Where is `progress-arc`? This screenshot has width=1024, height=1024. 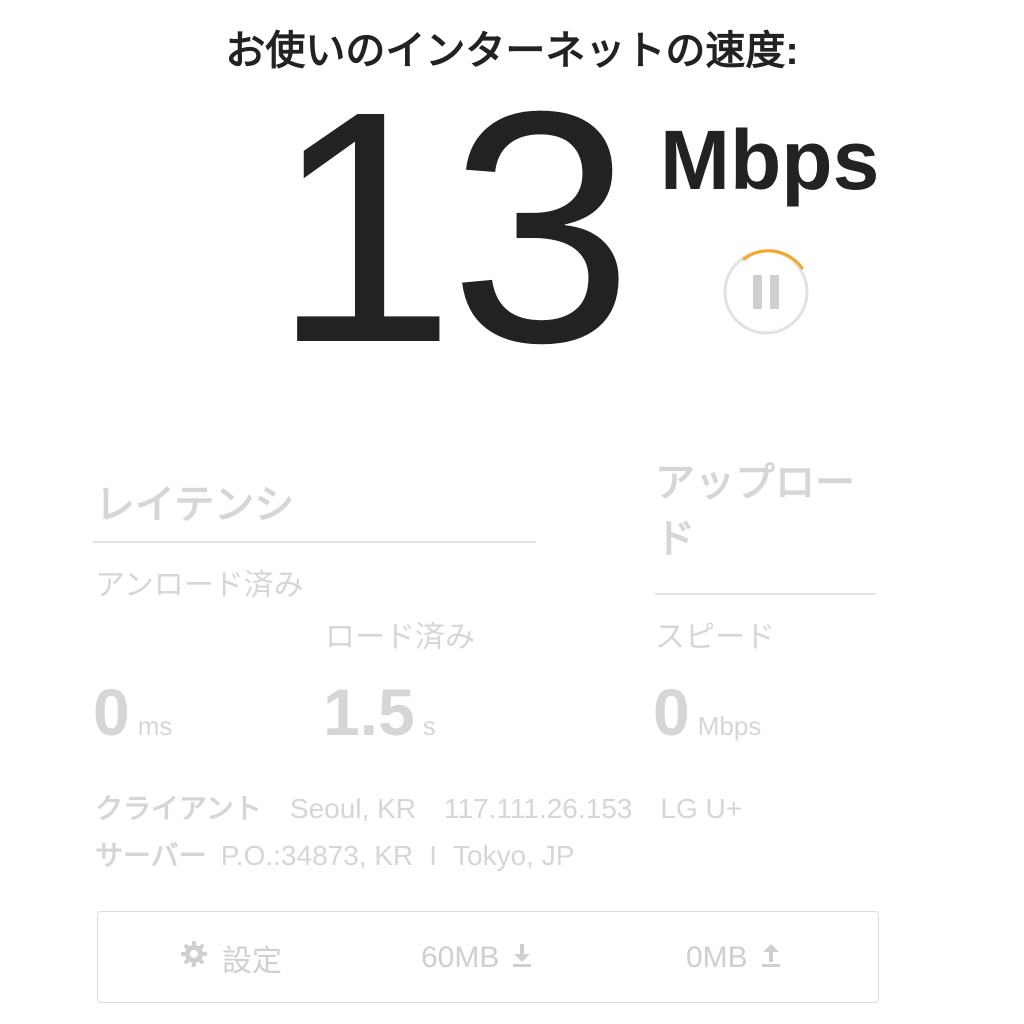
progress-arc is located at coordinates (773, 259).